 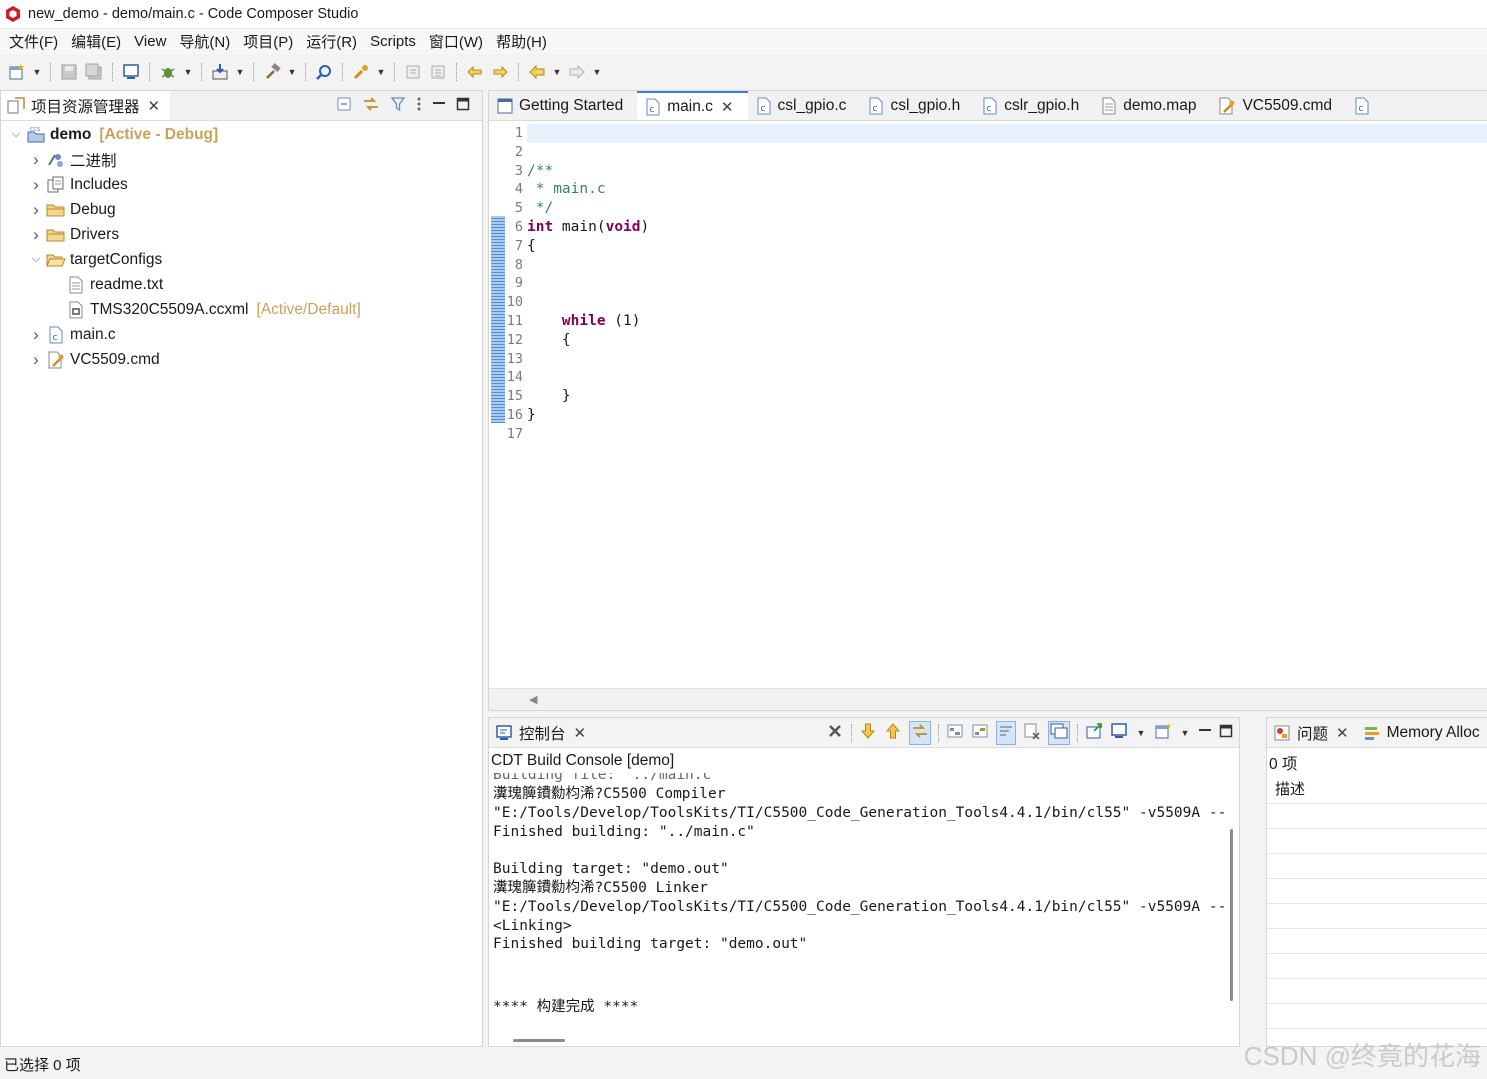 I want to click on run-tool-icon, so click(x=361, y=72).